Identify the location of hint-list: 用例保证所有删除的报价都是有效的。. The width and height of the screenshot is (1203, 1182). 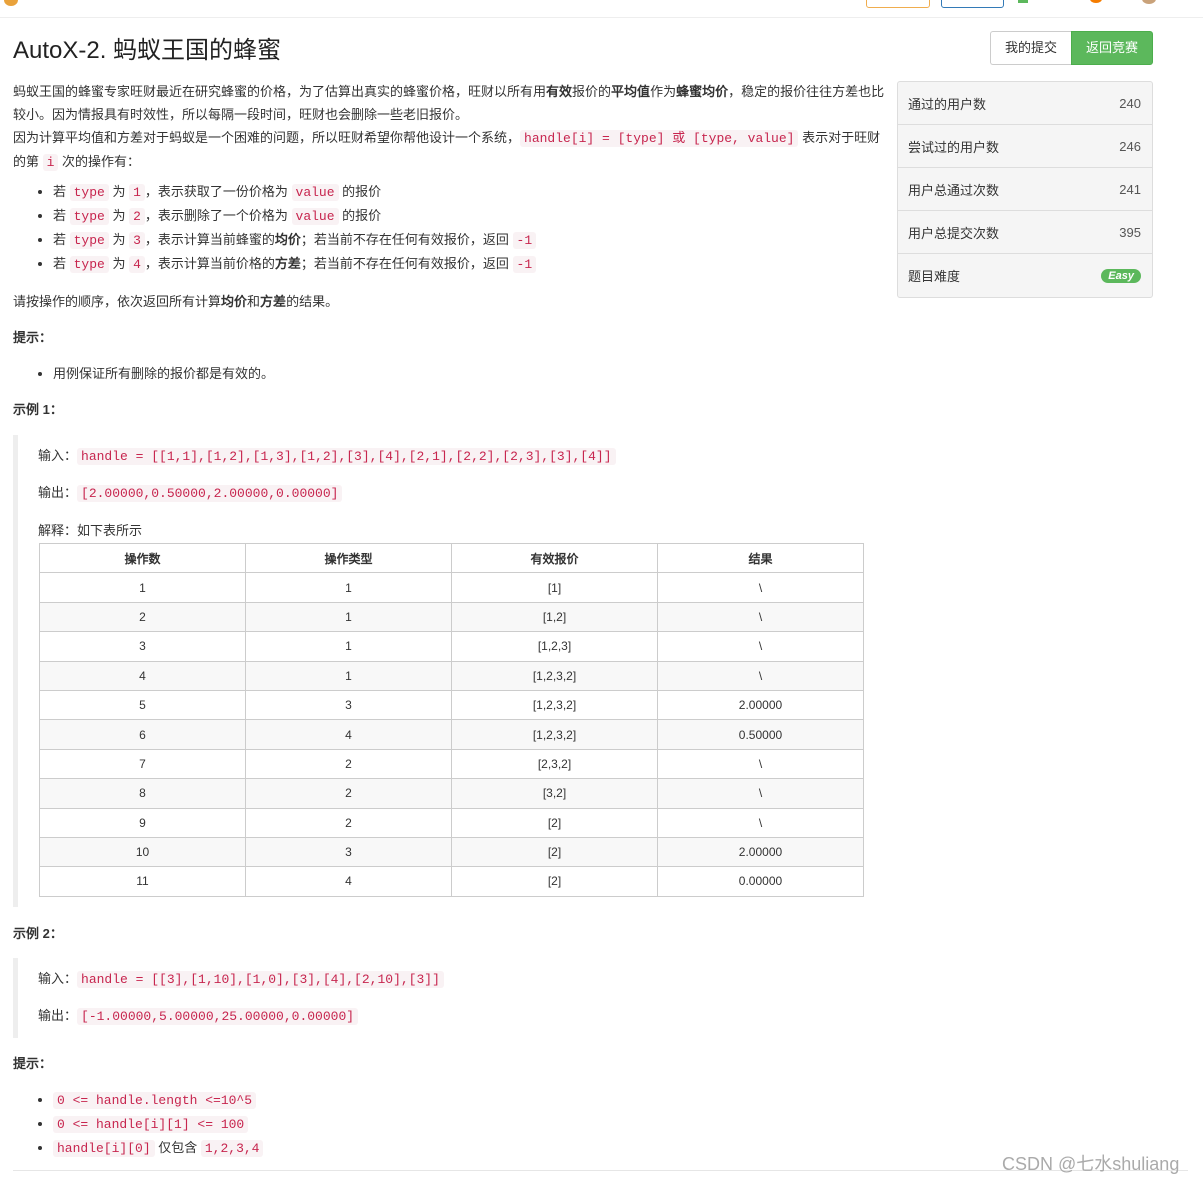
(449, 373).